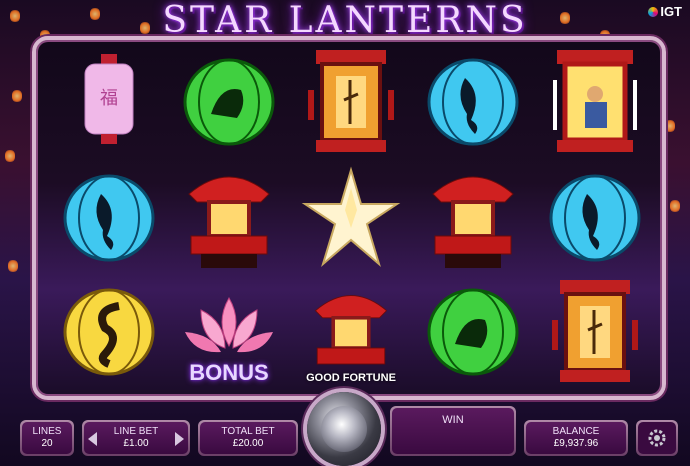 The image size is (690, 466). I want to click on balance-value: £9,937.96, so click(576, 443).